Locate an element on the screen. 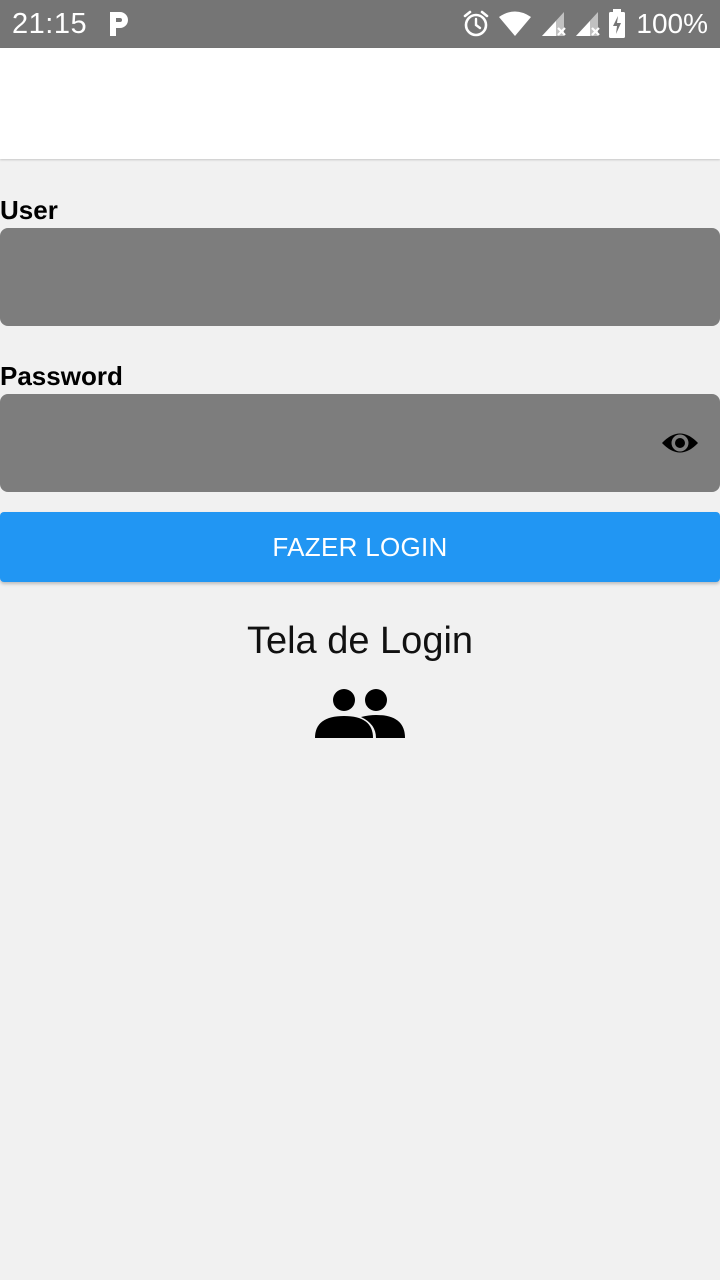 Image resolution: width=720 pixels, height=1280 pixels. battery-charging-icon is located at coordinates (617, 23).